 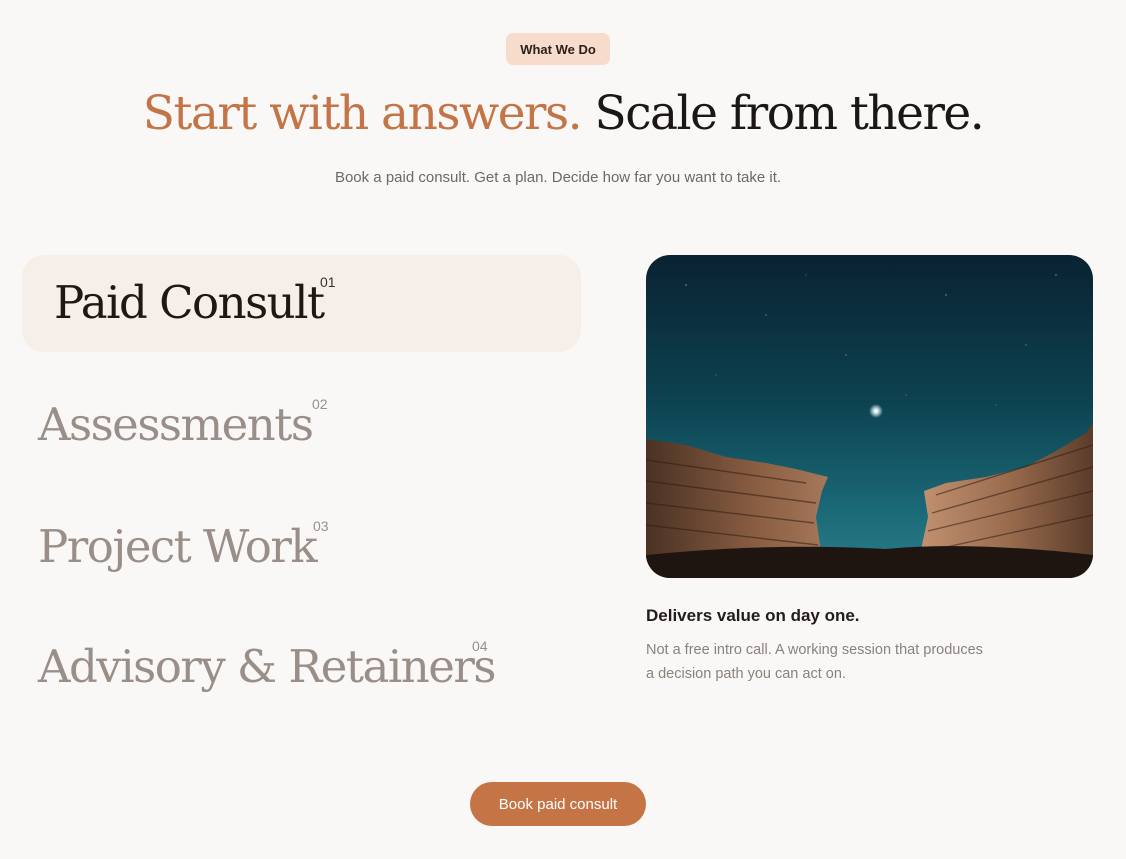 What do you see at coordinates (178, 546) in the screenshot?
I see `service-label: Project Work` at bounding box center [178, 546].